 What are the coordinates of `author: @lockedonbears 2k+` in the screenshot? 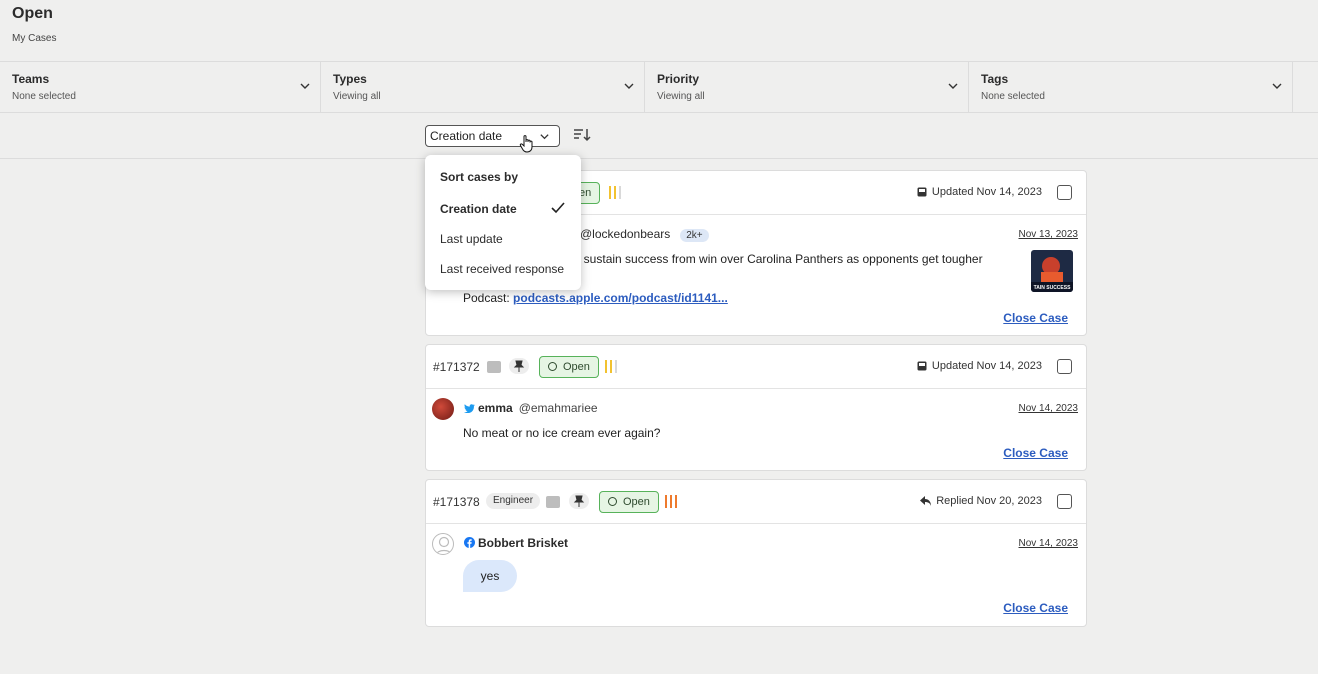 It's located at (644, 234).